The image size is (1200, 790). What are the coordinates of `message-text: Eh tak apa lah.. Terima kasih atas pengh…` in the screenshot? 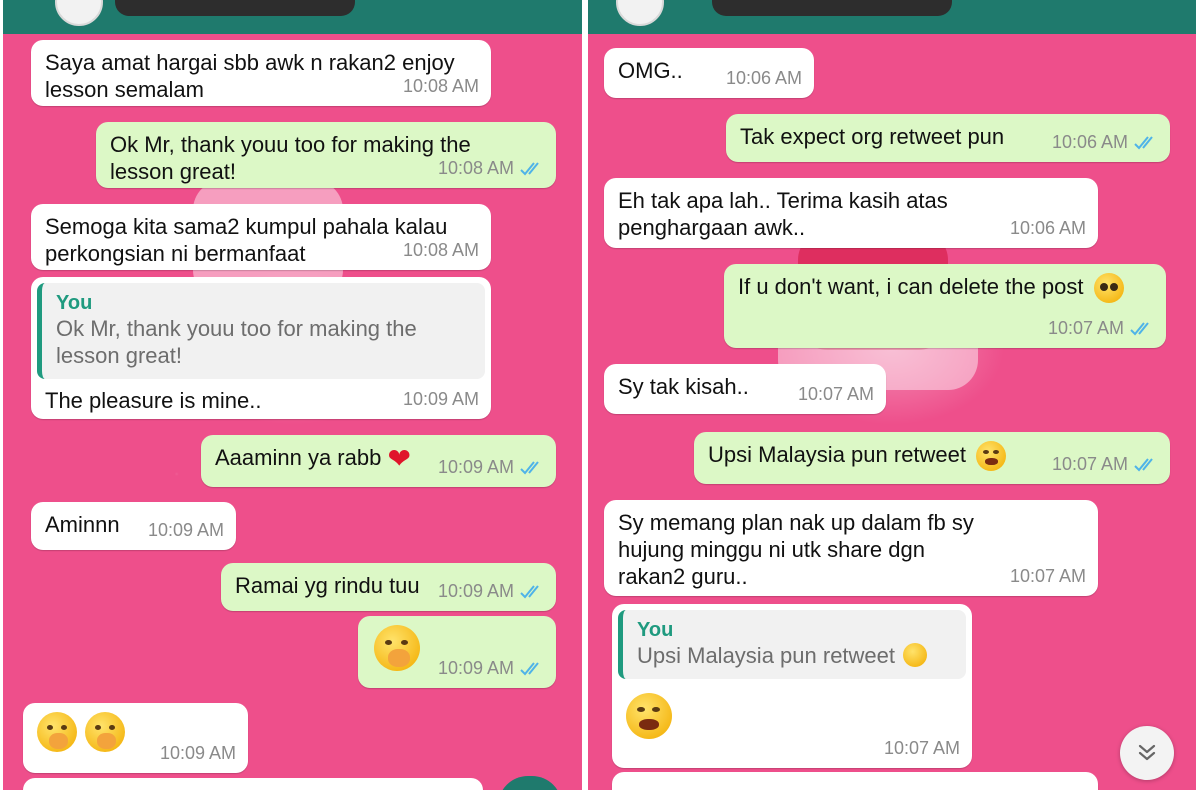 It's located at (783, 214).